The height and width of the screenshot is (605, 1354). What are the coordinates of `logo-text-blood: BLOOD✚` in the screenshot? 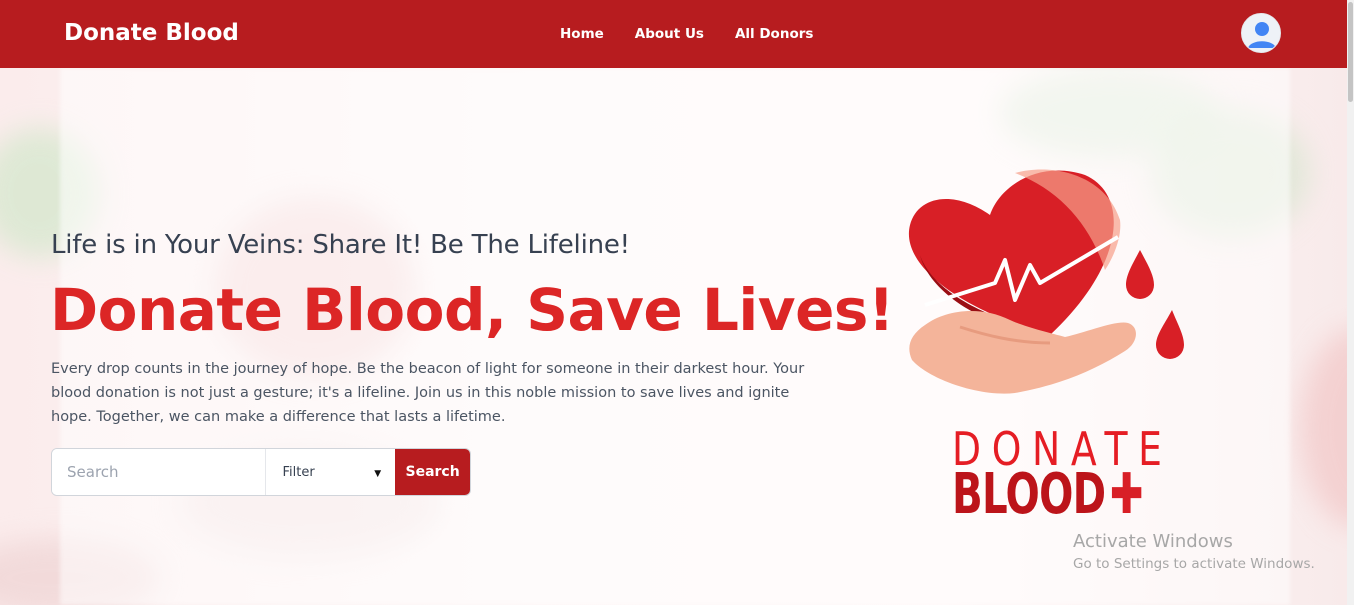 It's located at (1048, 494).